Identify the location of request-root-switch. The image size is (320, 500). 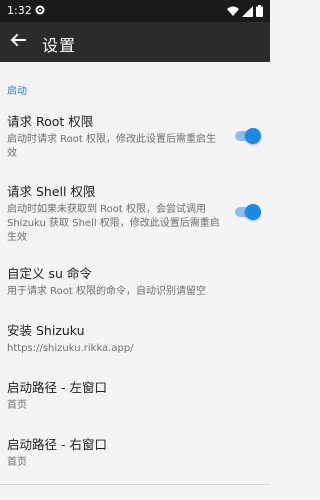
(247, 136).